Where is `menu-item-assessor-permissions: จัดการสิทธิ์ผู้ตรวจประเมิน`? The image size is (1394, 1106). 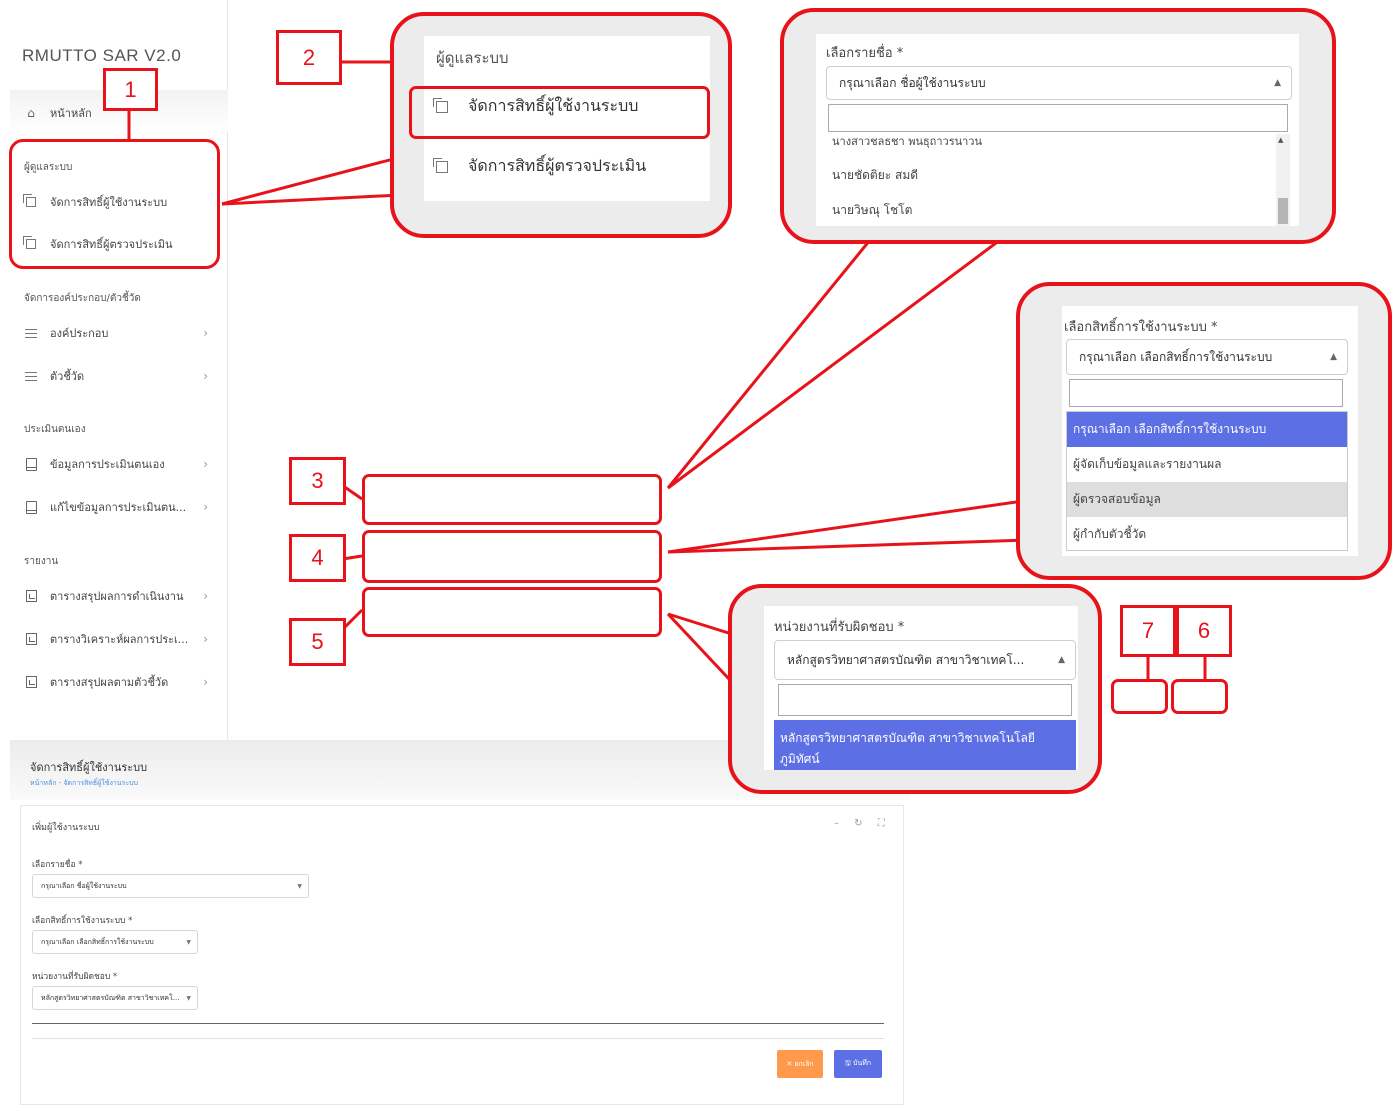 menu-item-assessor-permissions: จัดการสิทธิ์ผู้ตรวจประเมิน is located at coordinates (540, 166).